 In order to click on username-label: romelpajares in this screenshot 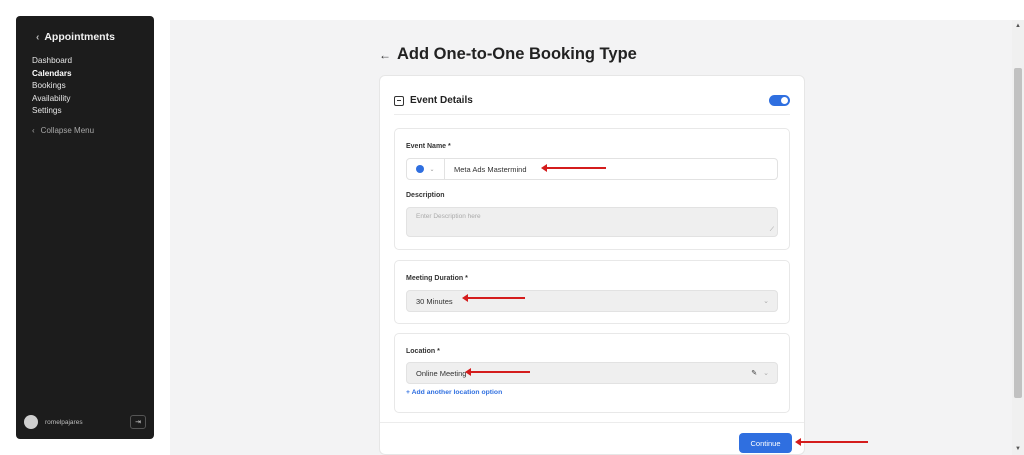, I will do `click(64, 422)`.